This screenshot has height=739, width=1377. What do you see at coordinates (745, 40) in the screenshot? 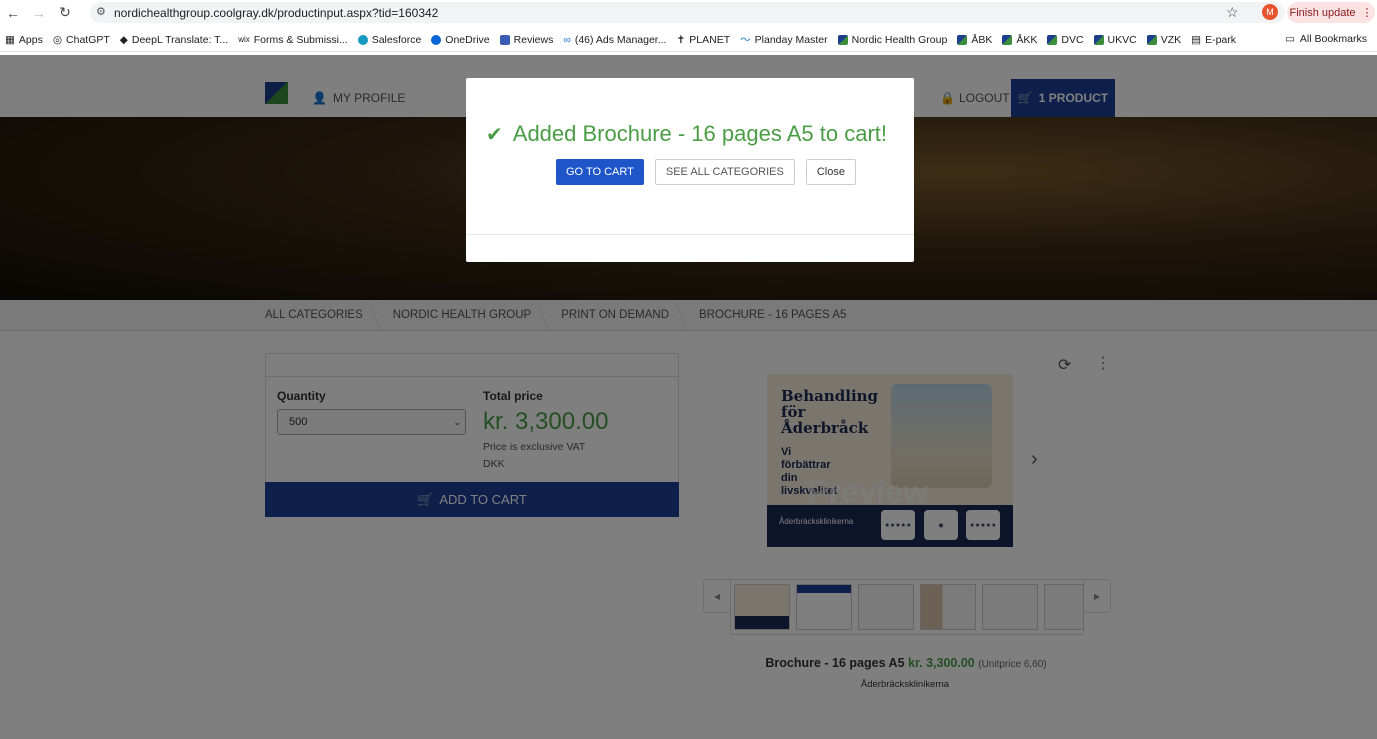
I see `planday-icon: 〜` at bounding box center [745, 40].